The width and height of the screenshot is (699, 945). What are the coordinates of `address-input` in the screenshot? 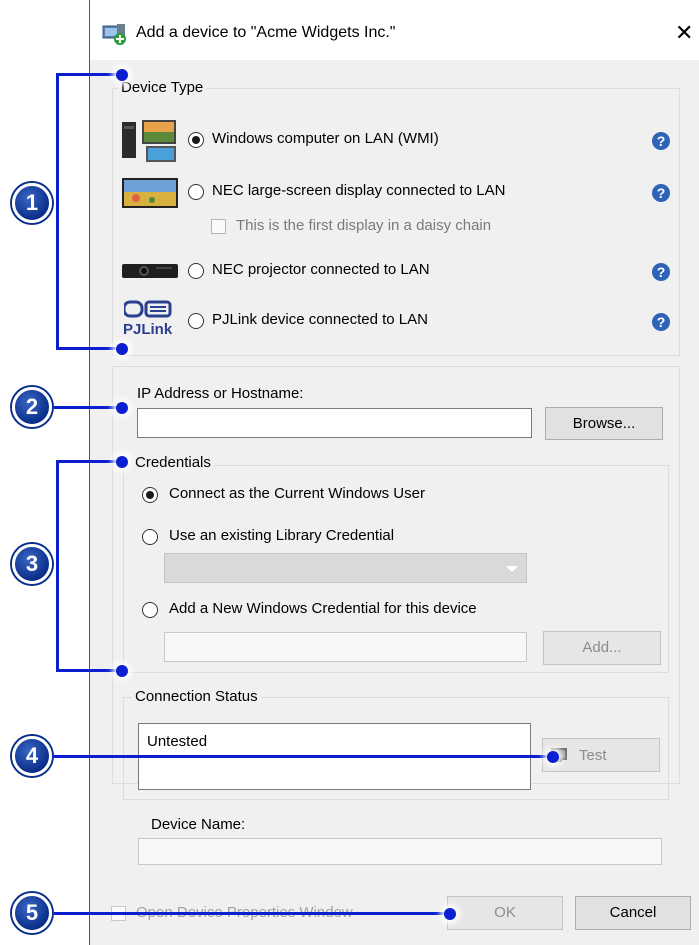 It's located at (334, 423).